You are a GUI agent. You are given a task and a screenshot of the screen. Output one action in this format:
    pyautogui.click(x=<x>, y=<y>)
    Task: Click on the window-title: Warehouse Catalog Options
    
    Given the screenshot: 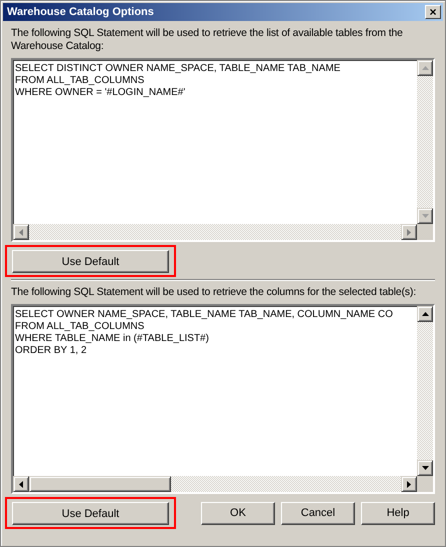 What is the action you would take?
    pyautogui.click(x=80, y=12)
    